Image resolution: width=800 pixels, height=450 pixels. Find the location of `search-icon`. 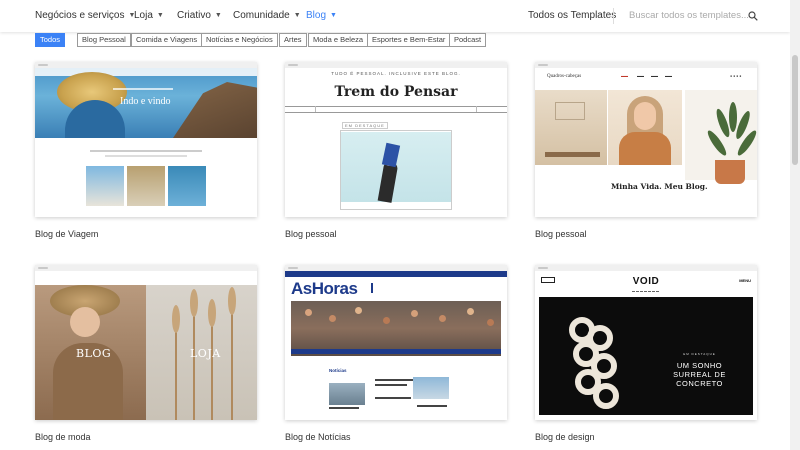

search-icon is located at coordinates (753, 16).